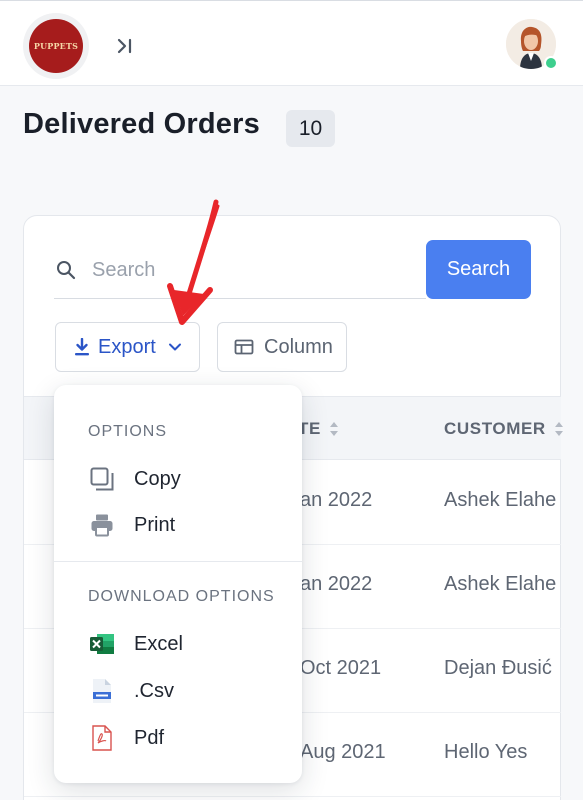  I want to click on menu-item-csv: .Csv, so click(188, 691).